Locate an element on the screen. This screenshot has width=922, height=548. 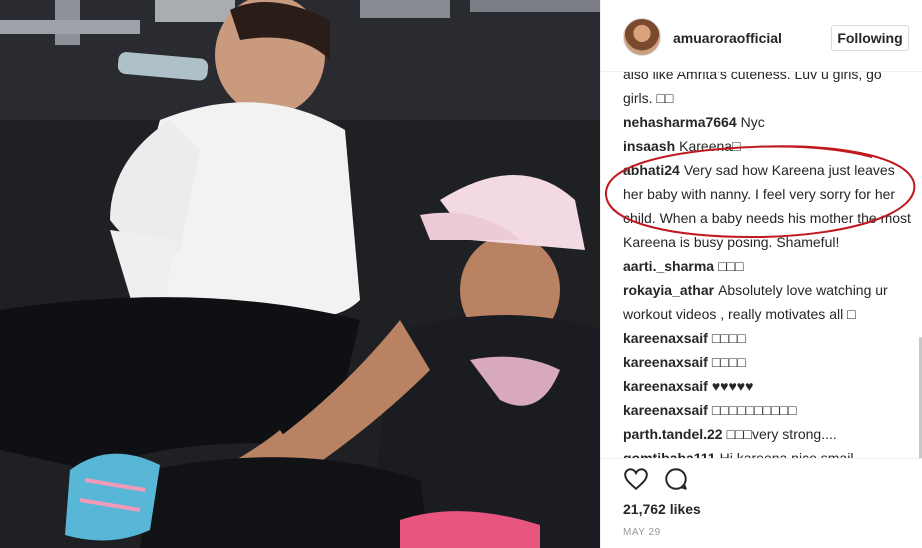
post-username: amuaroraofficial is located at coordinates (727, 38).